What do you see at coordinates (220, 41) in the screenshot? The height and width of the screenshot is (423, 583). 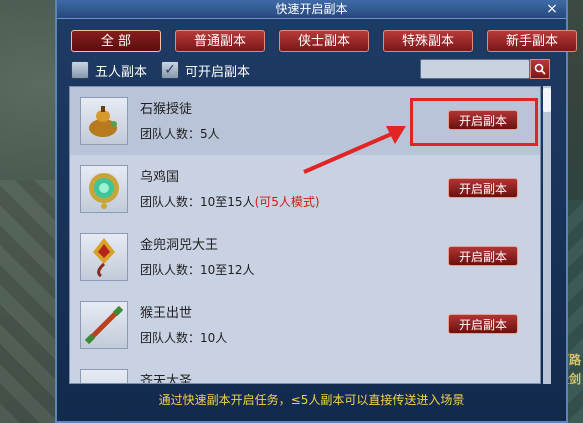 I see `tab-normal: 普通副本` at bounding box center [220, 41].